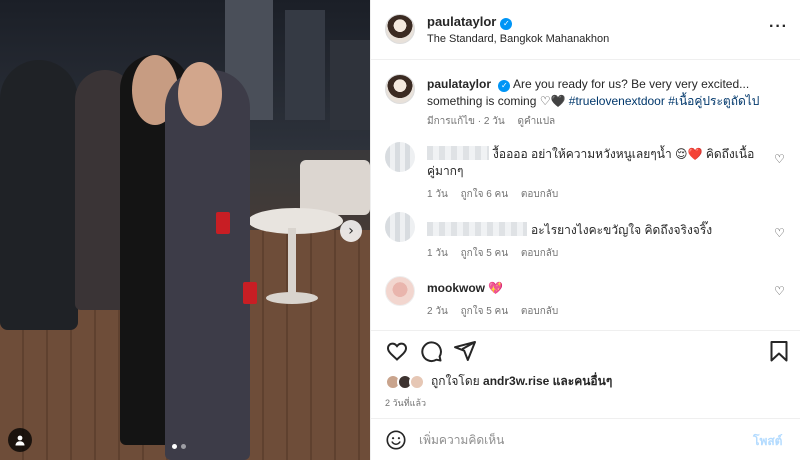 This screenshot has width=800, height=460. What do you see at coordinates (778, 27) in the screenshot?
I see `more-icon: ···` at bounding box center [778, 27].